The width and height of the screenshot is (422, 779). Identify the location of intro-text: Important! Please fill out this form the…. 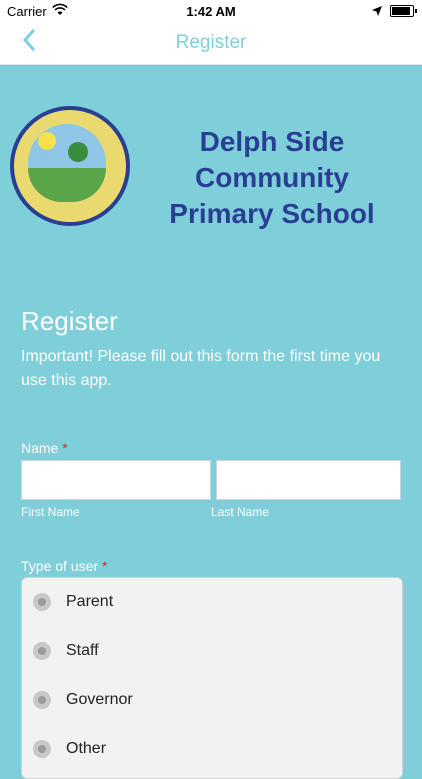
(201, 368).